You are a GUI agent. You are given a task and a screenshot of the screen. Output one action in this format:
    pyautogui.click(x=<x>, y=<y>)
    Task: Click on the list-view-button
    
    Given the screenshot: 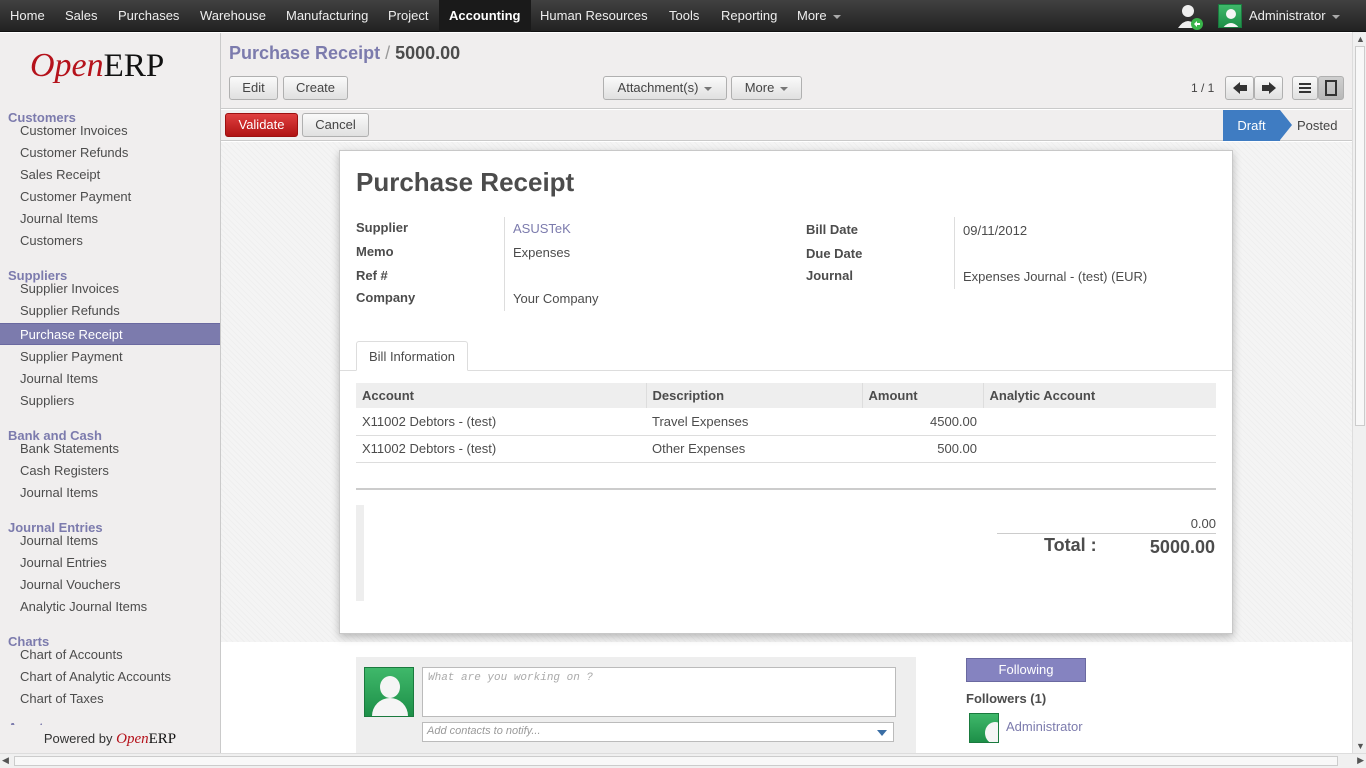 What is the action you would take?
    pyautogui.click(x=1305, y=88)
    